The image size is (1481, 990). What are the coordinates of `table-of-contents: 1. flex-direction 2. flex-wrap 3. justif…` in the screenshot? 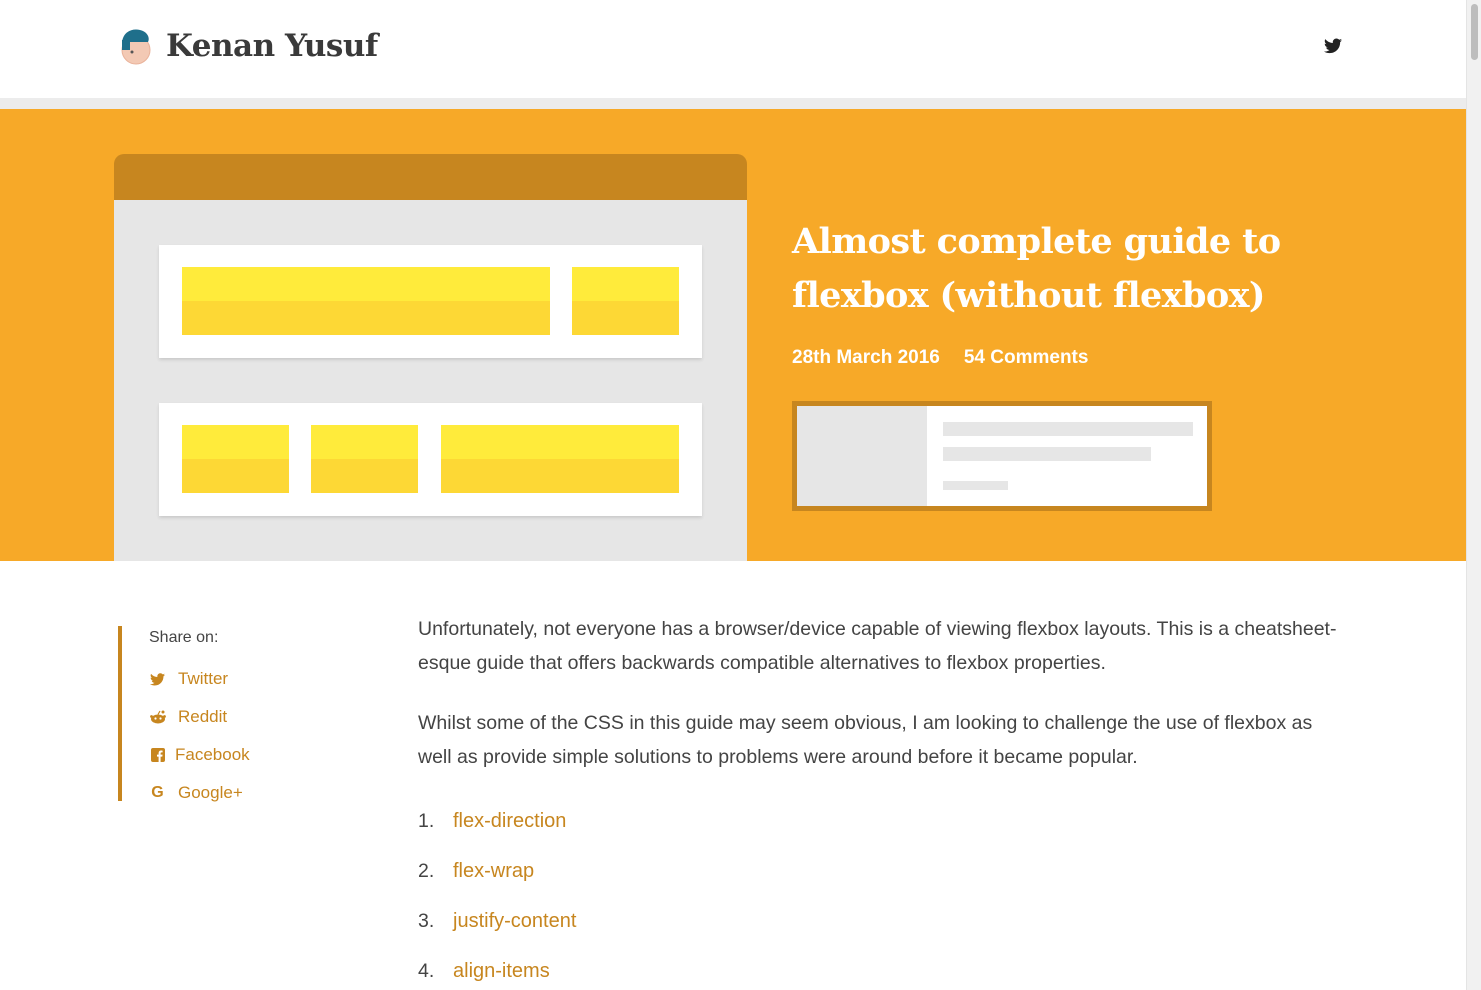 It's located at (878, 893).